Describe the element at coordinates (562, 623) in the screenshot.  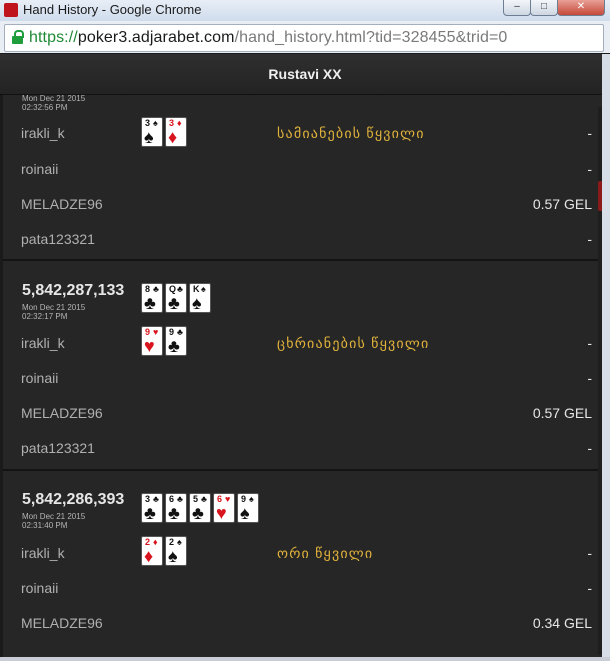
I see `player-winnings: 0.34 GEL` at that location.